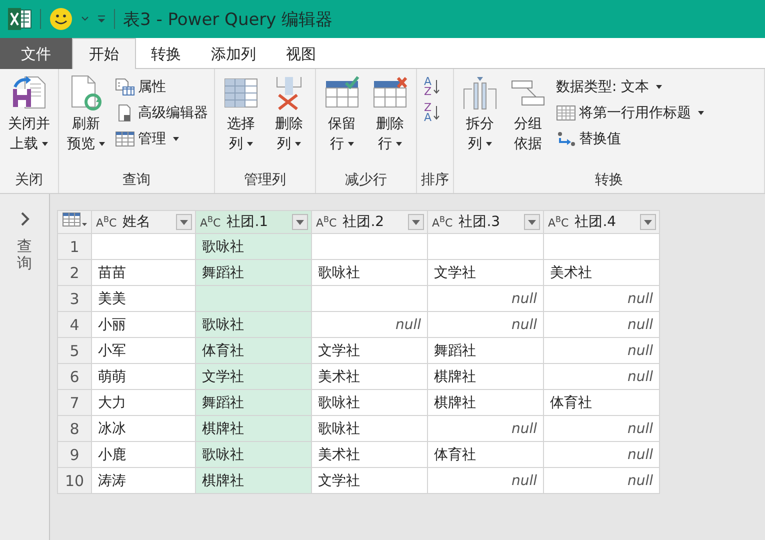 The height and width of the screenshot is (540, 765). I want to click on file-menu-tab: 文件, so click(36, 53).